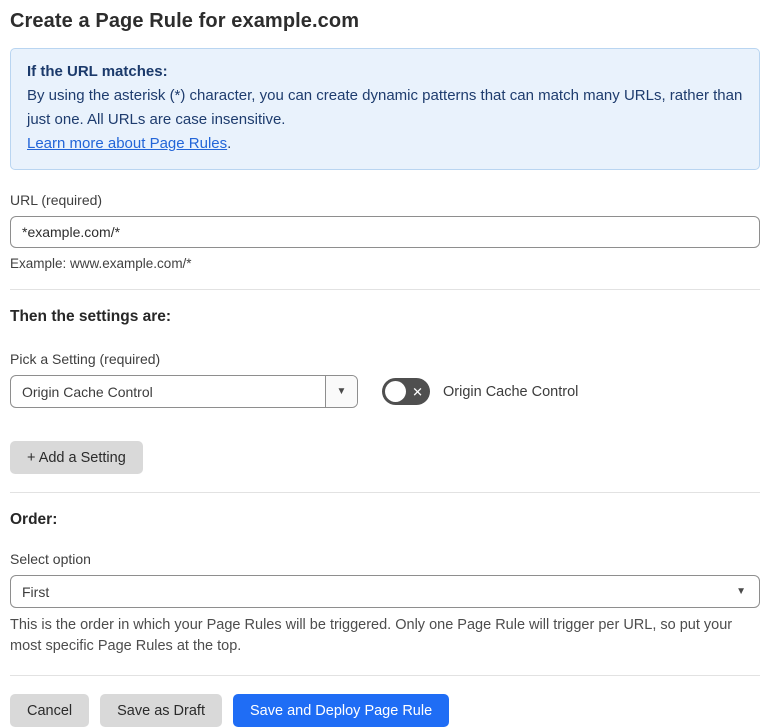  I want to click on info-link-period: ., so click(229, 143).